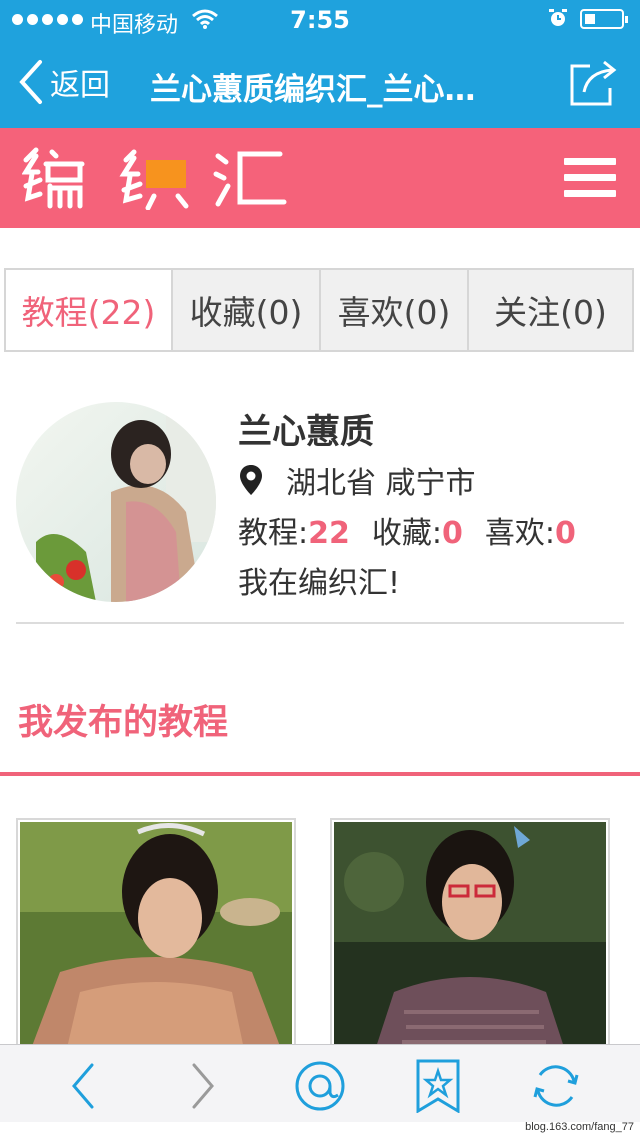 This screenshot has height=1136, width=640. Describe the element at coordinates (306, 432) in the screenshot. I see `profile-name: 兰心蕙质` at that location.